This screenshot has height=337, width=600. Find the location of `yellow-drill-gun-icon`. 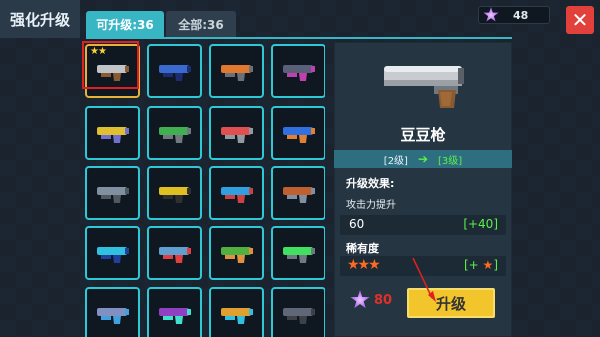

yellow-drill-gun-icon is located at coordinates (113, 135).